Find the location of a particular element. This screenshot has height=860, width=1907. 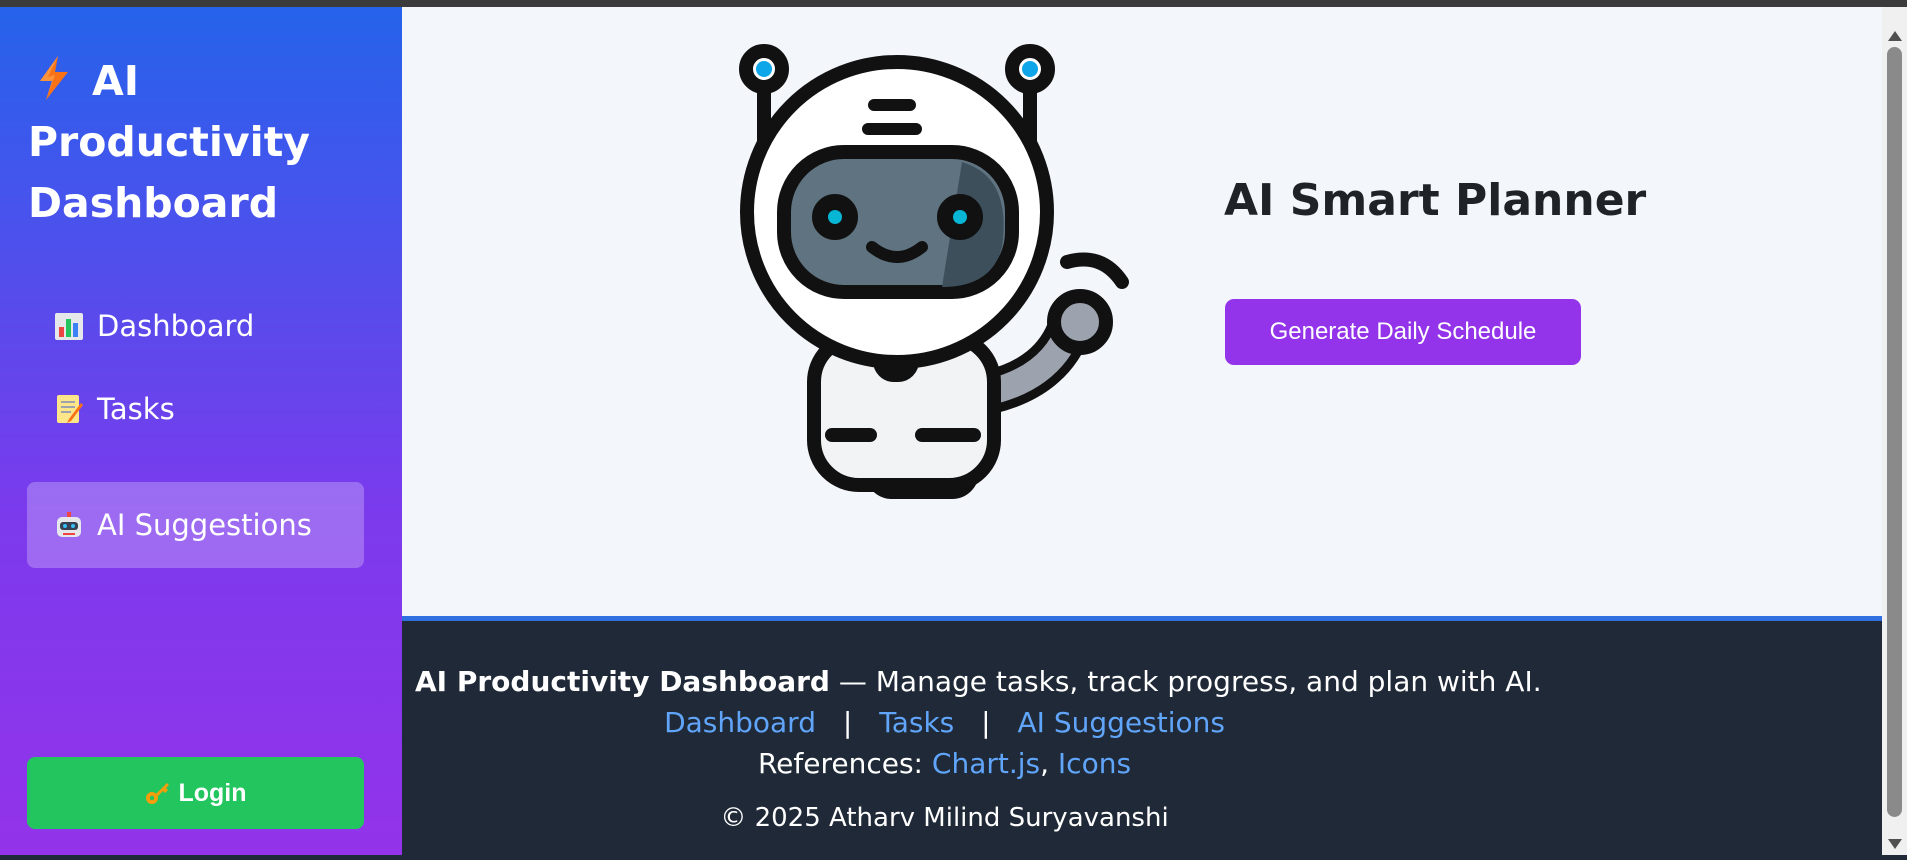

scroll-up-arrow-icon is located at coordinates (1895, 36).